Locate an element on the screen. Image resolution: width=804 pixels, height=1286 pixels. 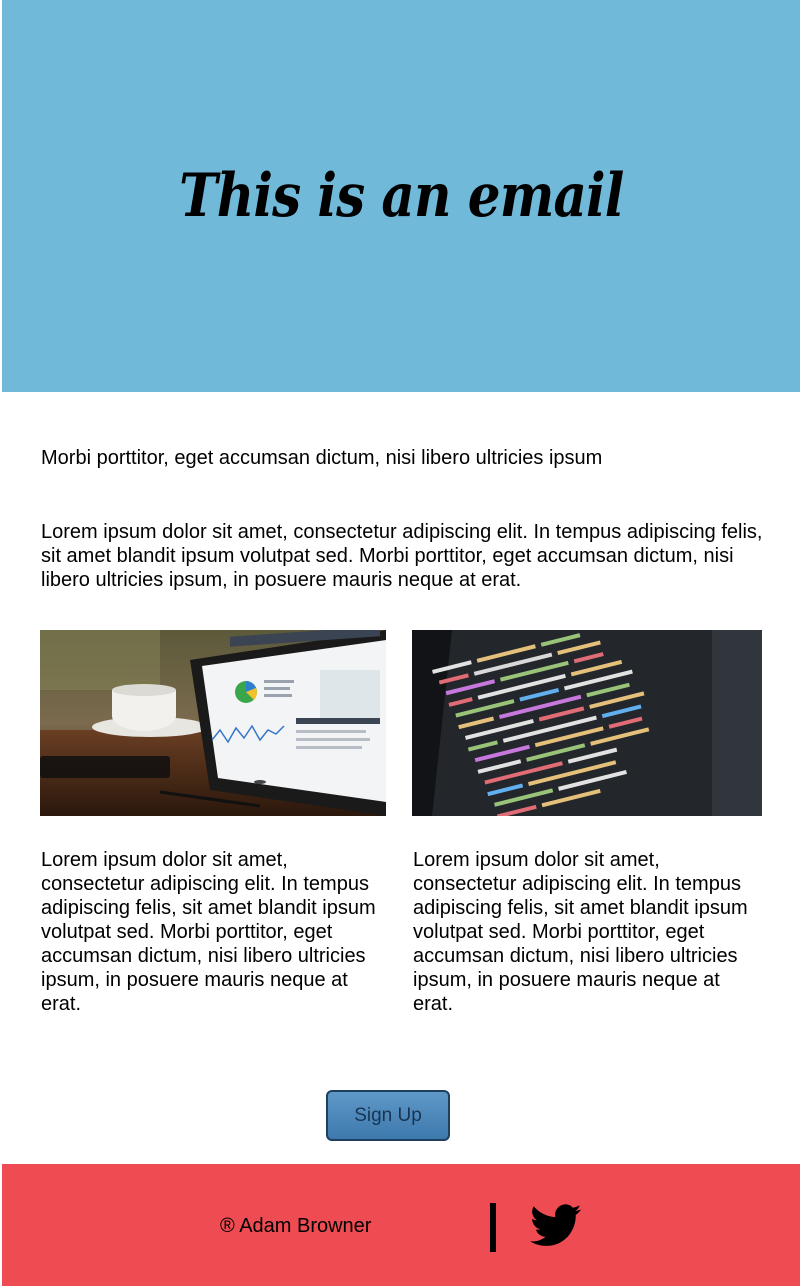
twitter-icon is located at coordinates (556, 1226).